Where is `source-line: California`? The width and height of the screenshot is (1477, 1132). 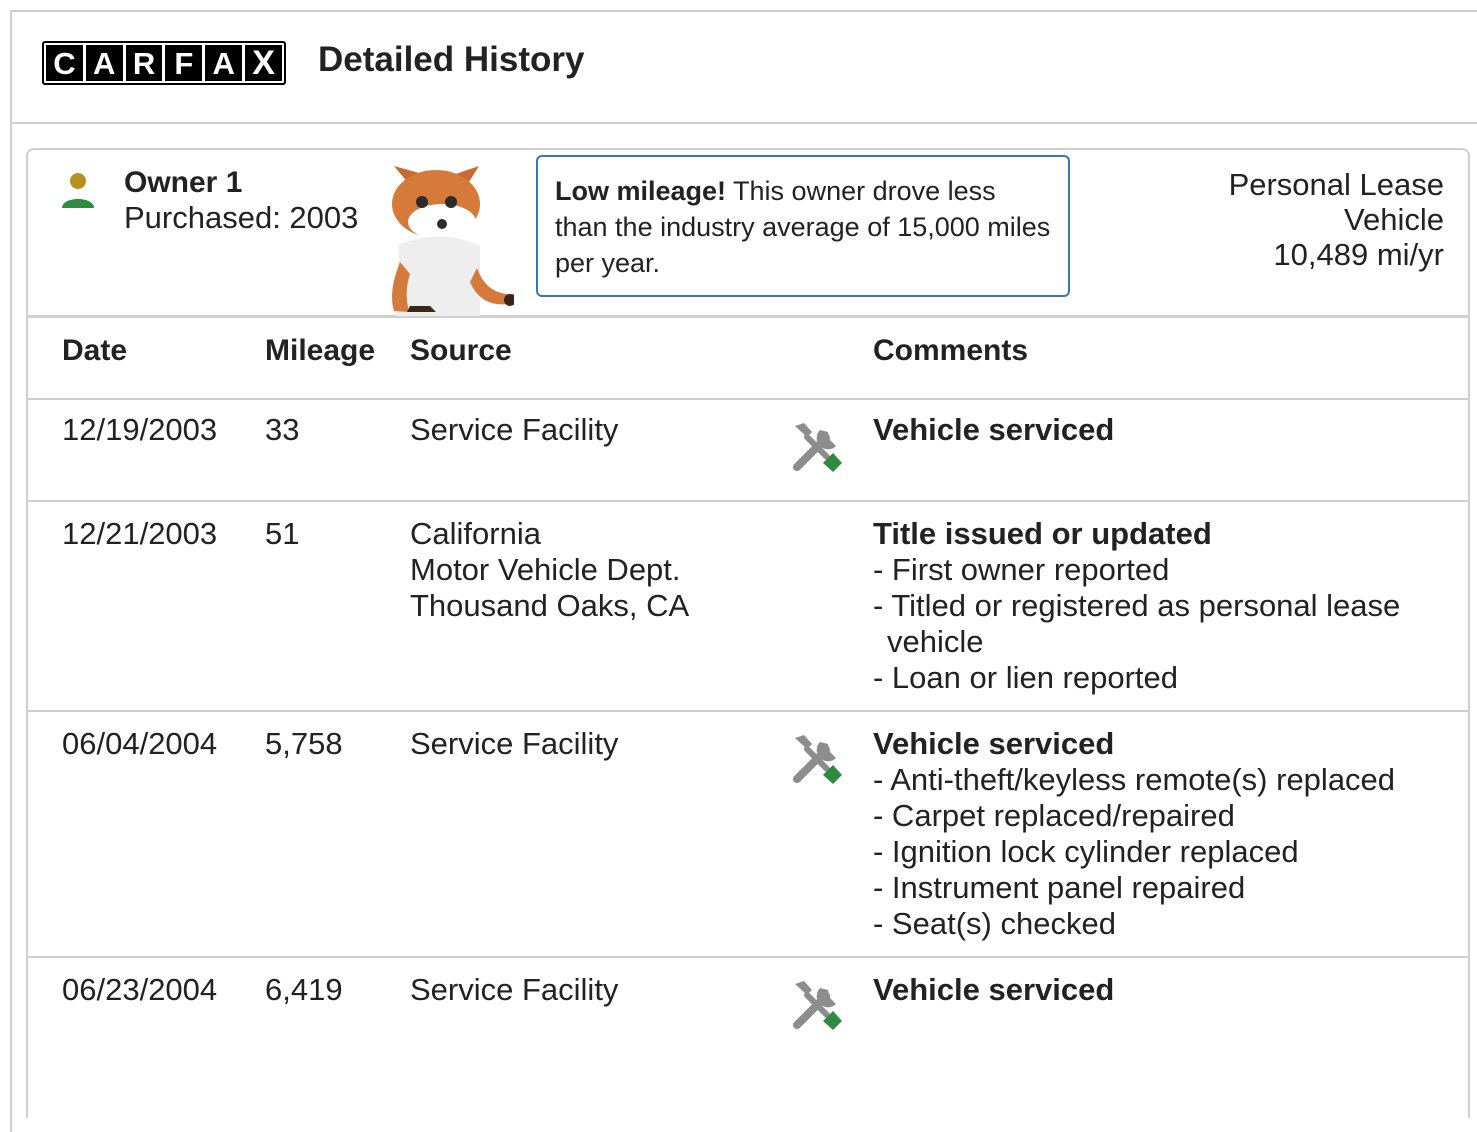
source-line: California is located at coordinates (475, 533).